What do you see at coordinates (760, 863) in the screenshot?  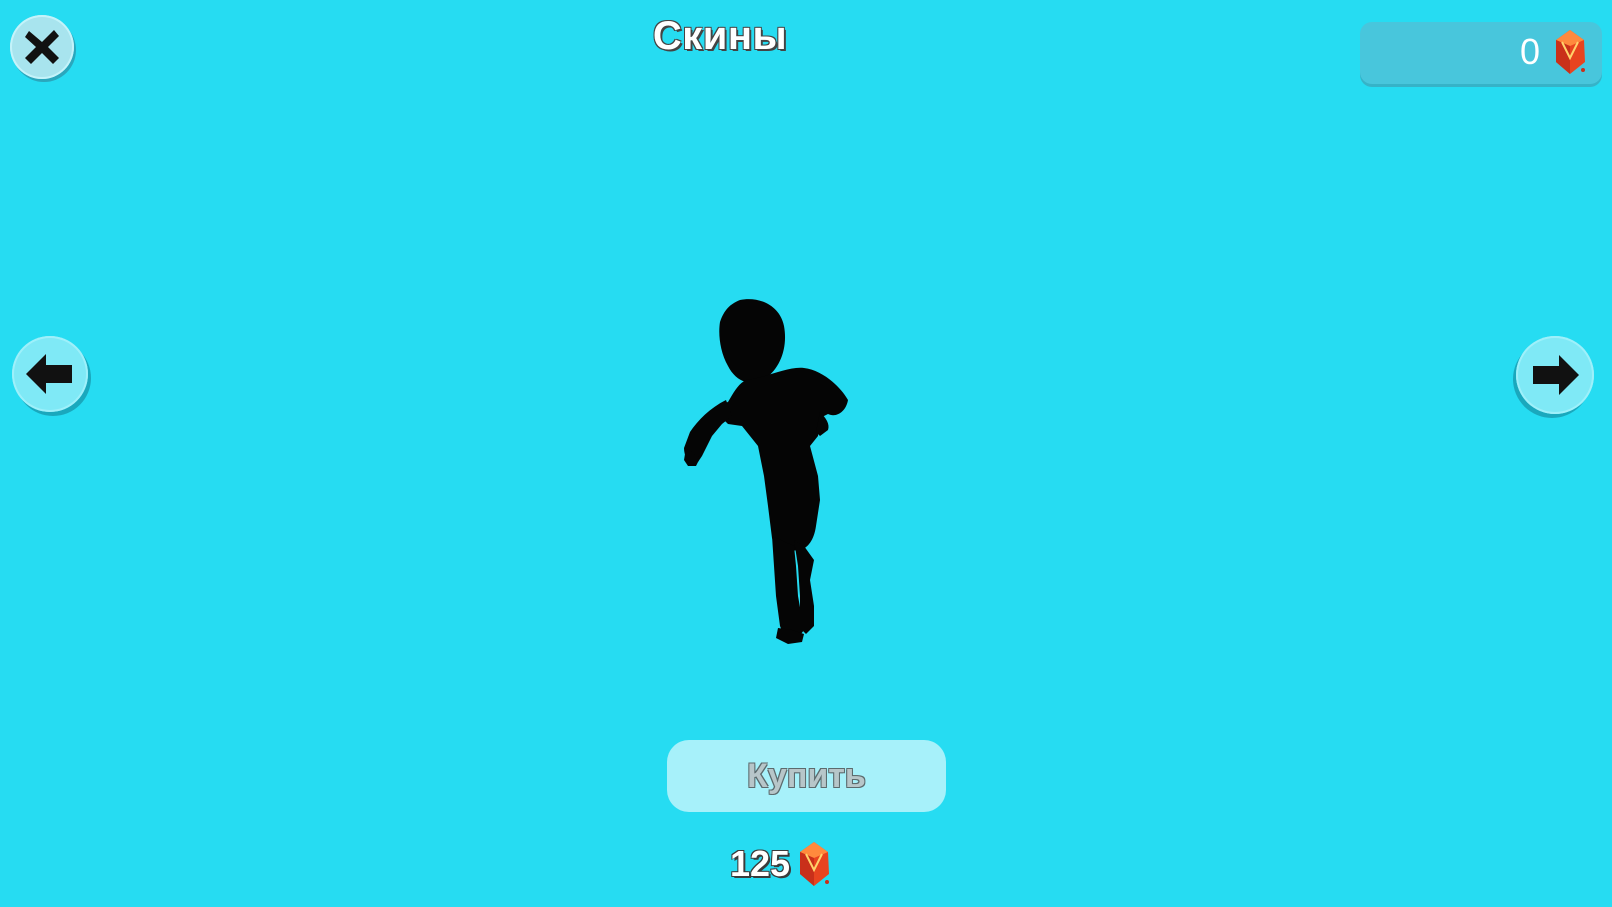 I see `price-value: 125` at bounding box center [760, 863].